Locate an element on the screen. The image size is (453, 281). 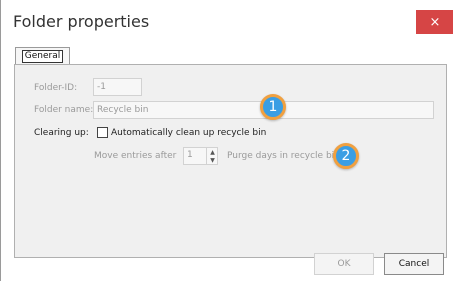
annotation-badge-1: 1 is located at coordinates (273, 107).